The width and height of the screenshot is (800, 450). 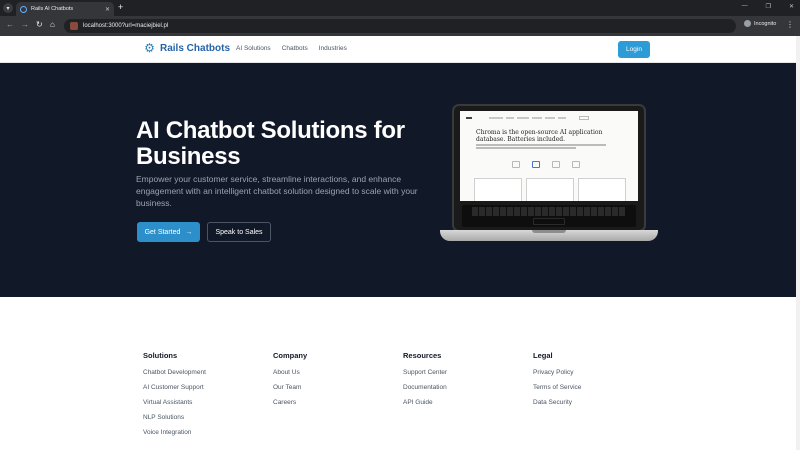 What do you see at coordinates (422, 355) in the screenshot?
I see `footer-heading: Resources` at bounding box center [422, 355].